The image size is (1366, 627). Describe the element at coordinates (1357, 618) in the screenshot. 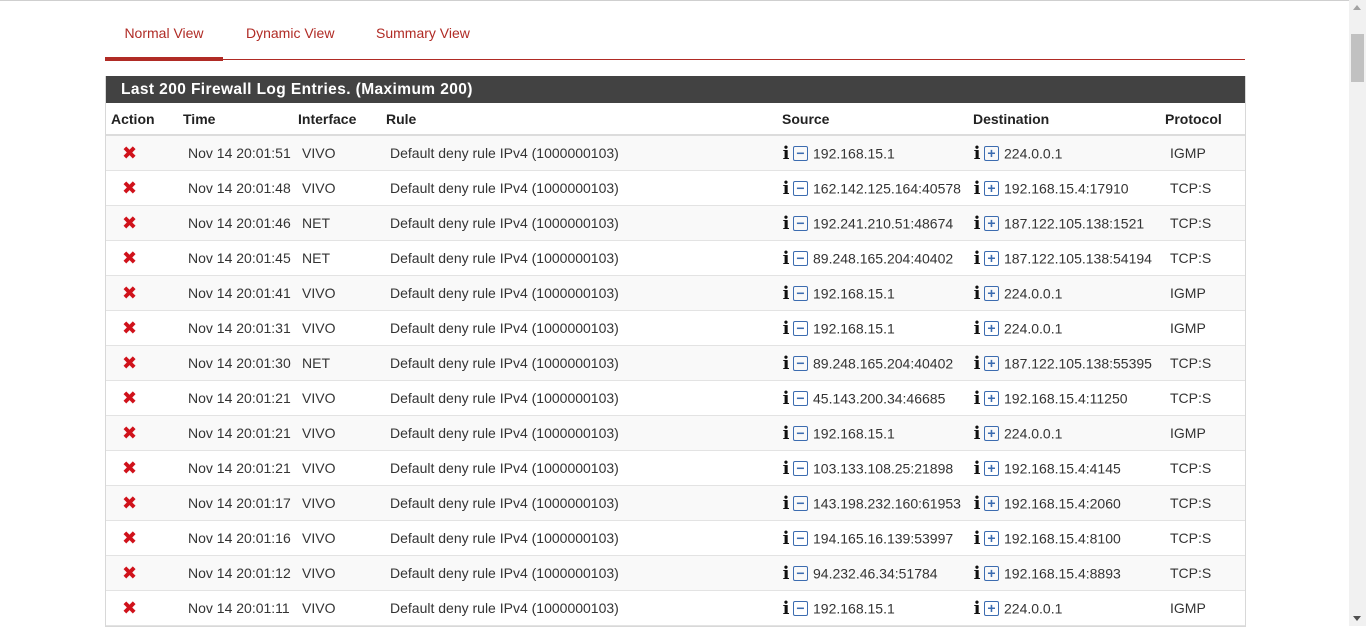

I see `scroll-down-arrow-icon` at that location.